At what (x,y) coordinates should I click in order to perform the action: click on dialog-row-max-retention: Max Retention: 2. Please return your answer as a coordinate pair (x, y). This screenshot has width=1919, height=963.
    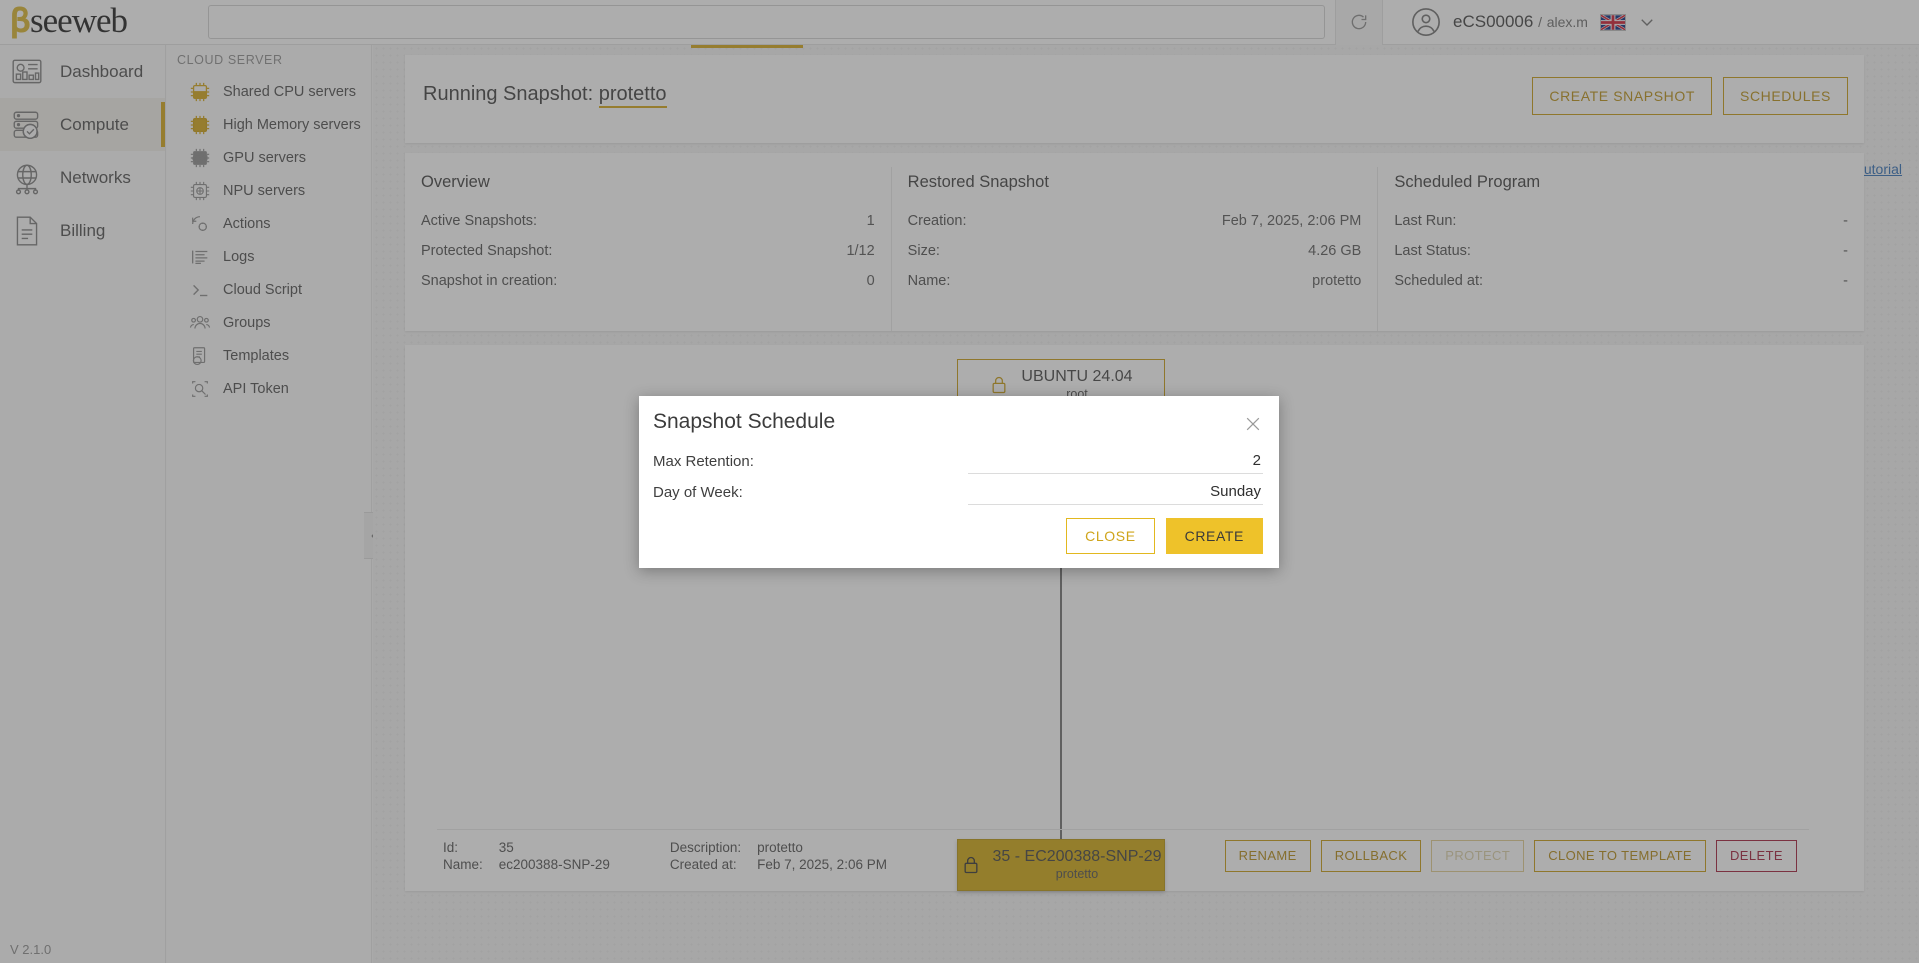
    Looking at the image, I should click on (958, 459).